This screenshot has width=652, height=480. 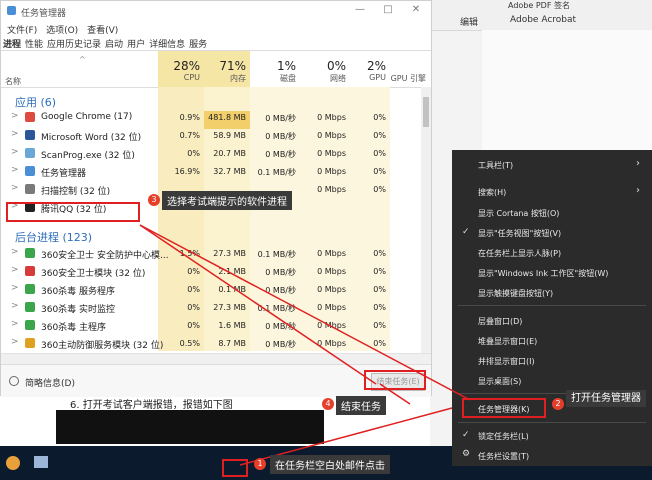 I want to click on highlight-task-manager-item, so click(x=504, y=408).